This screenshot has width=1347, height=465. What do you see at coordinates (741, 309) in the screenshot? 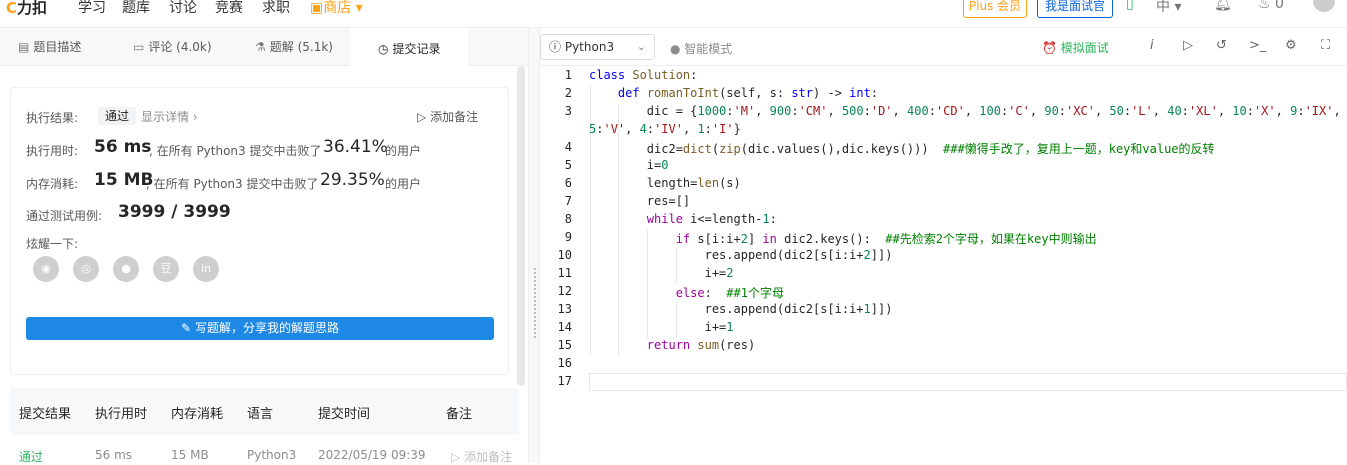
I see `code-line: res.append(dic2[s[i:i+1]])` at bounding box center [741, 309].